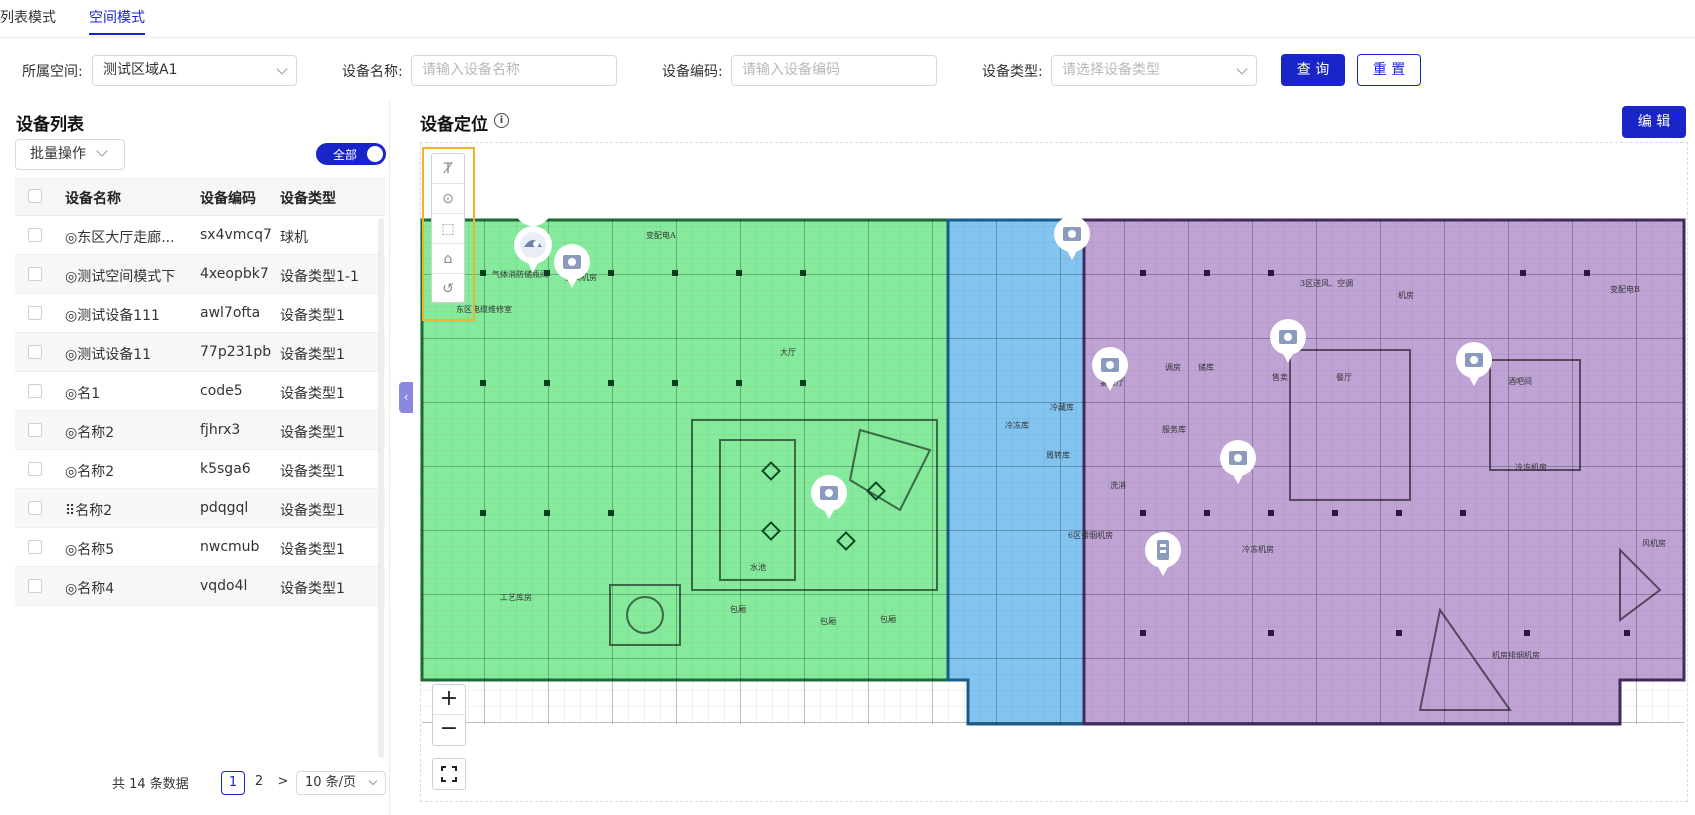 This screenshot has height=815, width=1695. What do you see at coordinates (194, 70) in the screenshot?
I see `space-select: 测试区域A1` at bounding box center [194, 70].